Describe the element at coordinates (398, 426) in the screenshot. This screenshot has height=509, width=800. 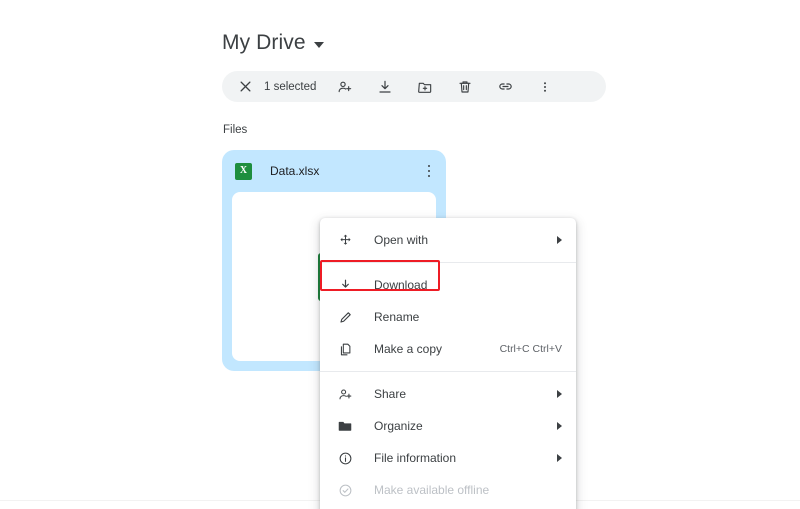
I see `menu-item-label: Organize` at that location.